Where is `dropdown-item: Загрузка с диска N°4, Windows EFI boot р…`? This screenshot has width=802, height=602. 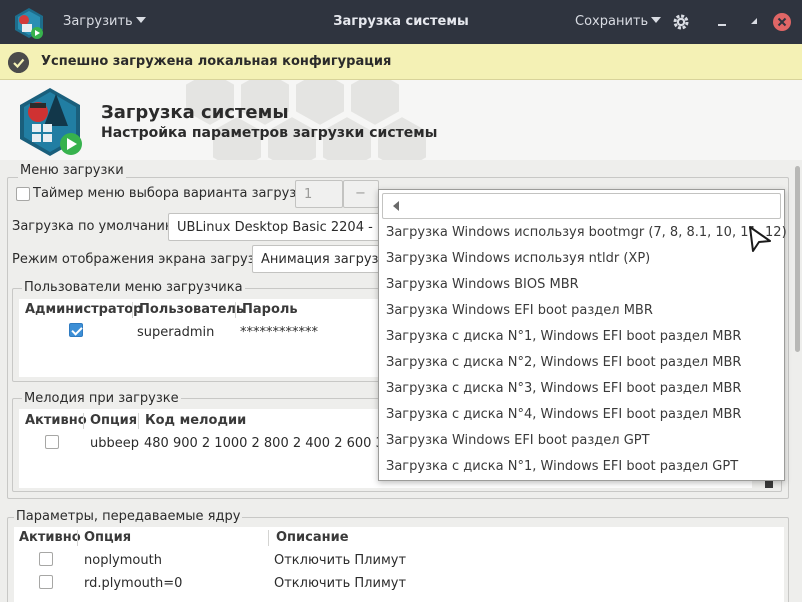 dropdown-item: Загрузка с диска N°4, Windows EFI boot р… is located at coordinates (563, 414).